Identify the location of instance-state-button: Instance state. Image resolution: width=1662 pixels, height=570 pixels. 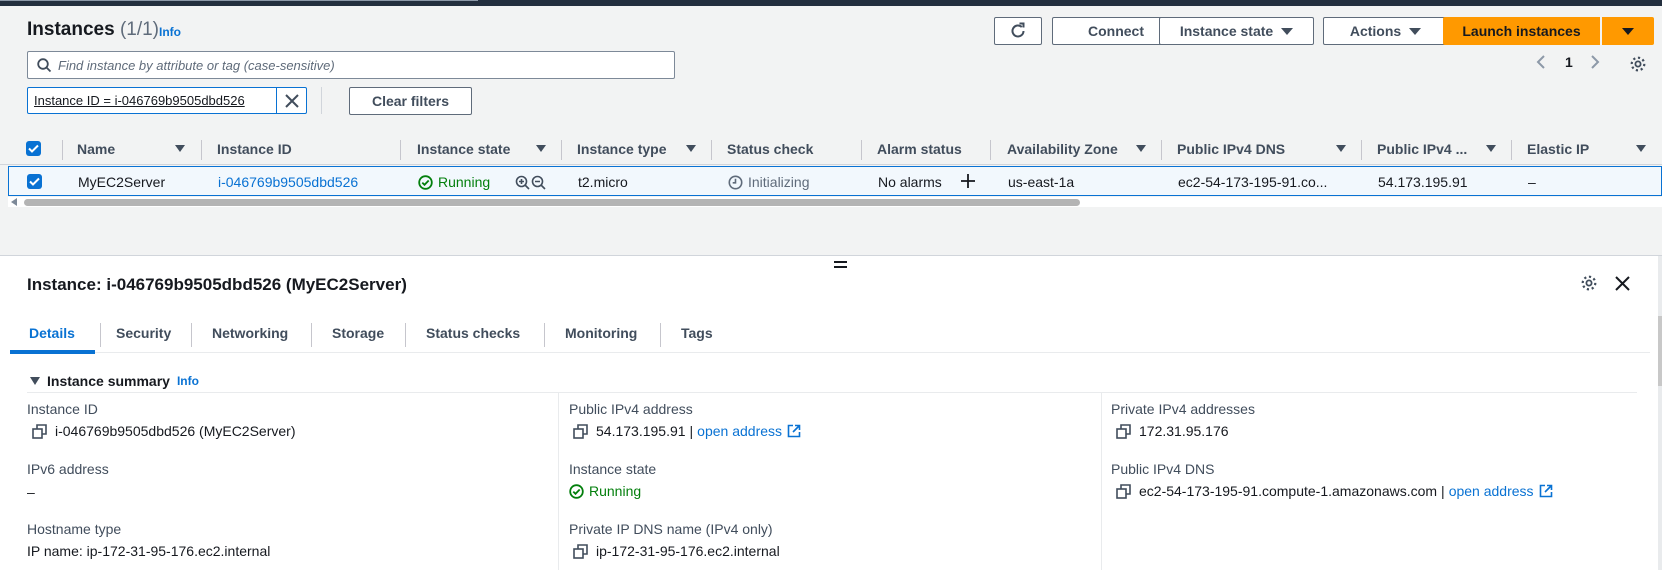
(1236, 31).